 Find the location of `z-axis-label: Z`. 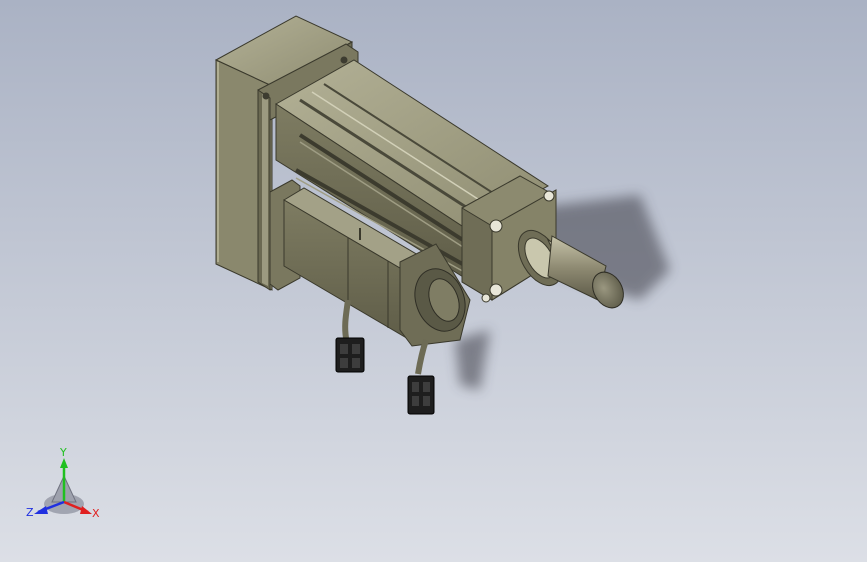

z-axis-label: Z is located at coordinates (30, 512).